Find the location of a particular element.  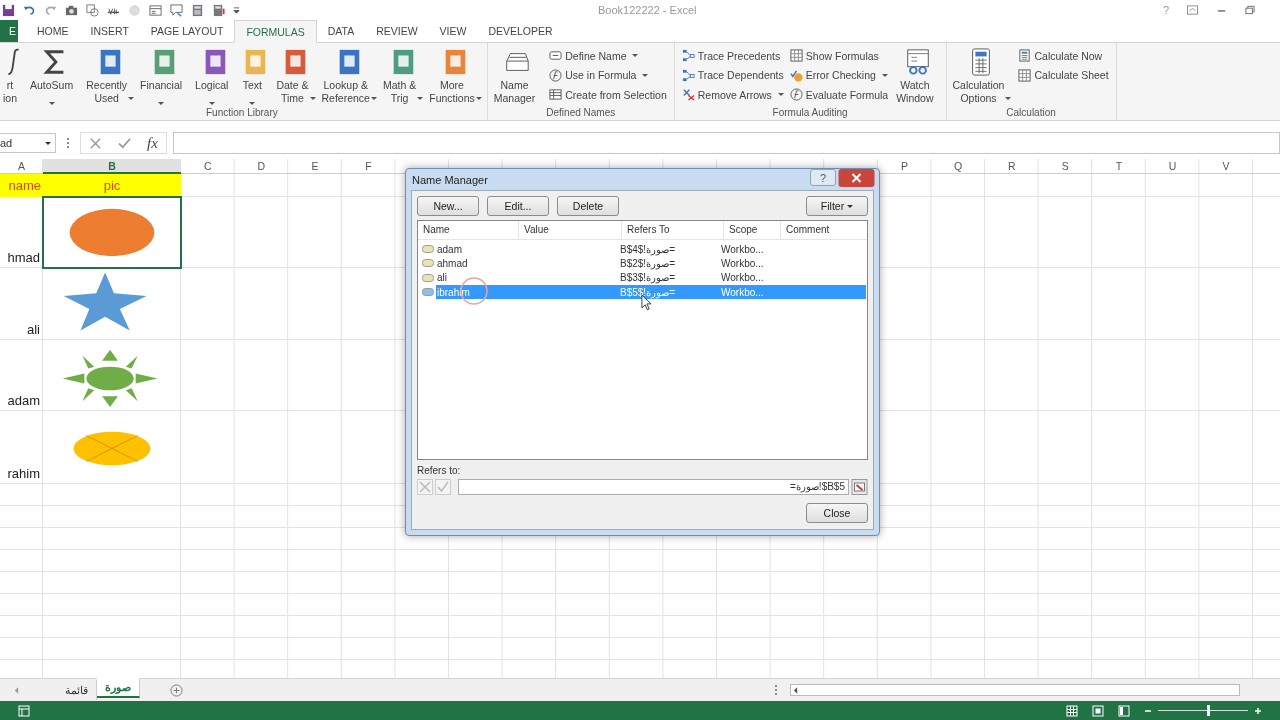

ribbon-tab: DATA is located at coordinates (341, 31).